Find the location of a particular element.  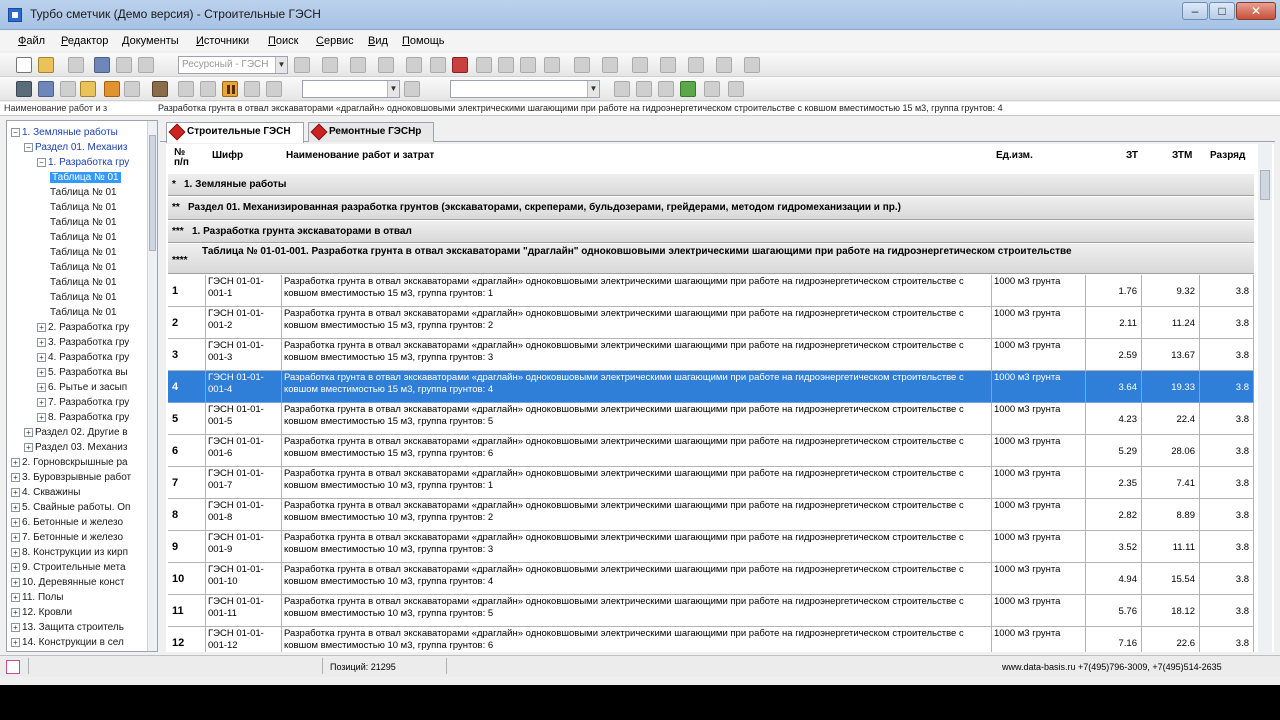

grid-scrollbar is located at coordinates (1265, 398).